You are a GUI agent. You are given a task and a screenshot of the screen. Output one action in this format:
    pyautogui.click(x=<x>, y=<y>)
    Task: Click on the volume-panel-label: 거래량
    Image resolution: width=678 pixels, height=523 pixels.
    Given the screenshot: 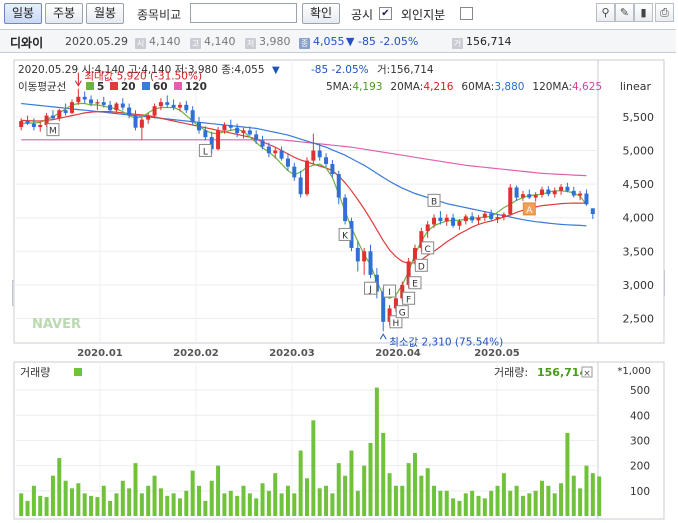 What is the action you would take?
    pyautogui.click(x=35, y=372)
    